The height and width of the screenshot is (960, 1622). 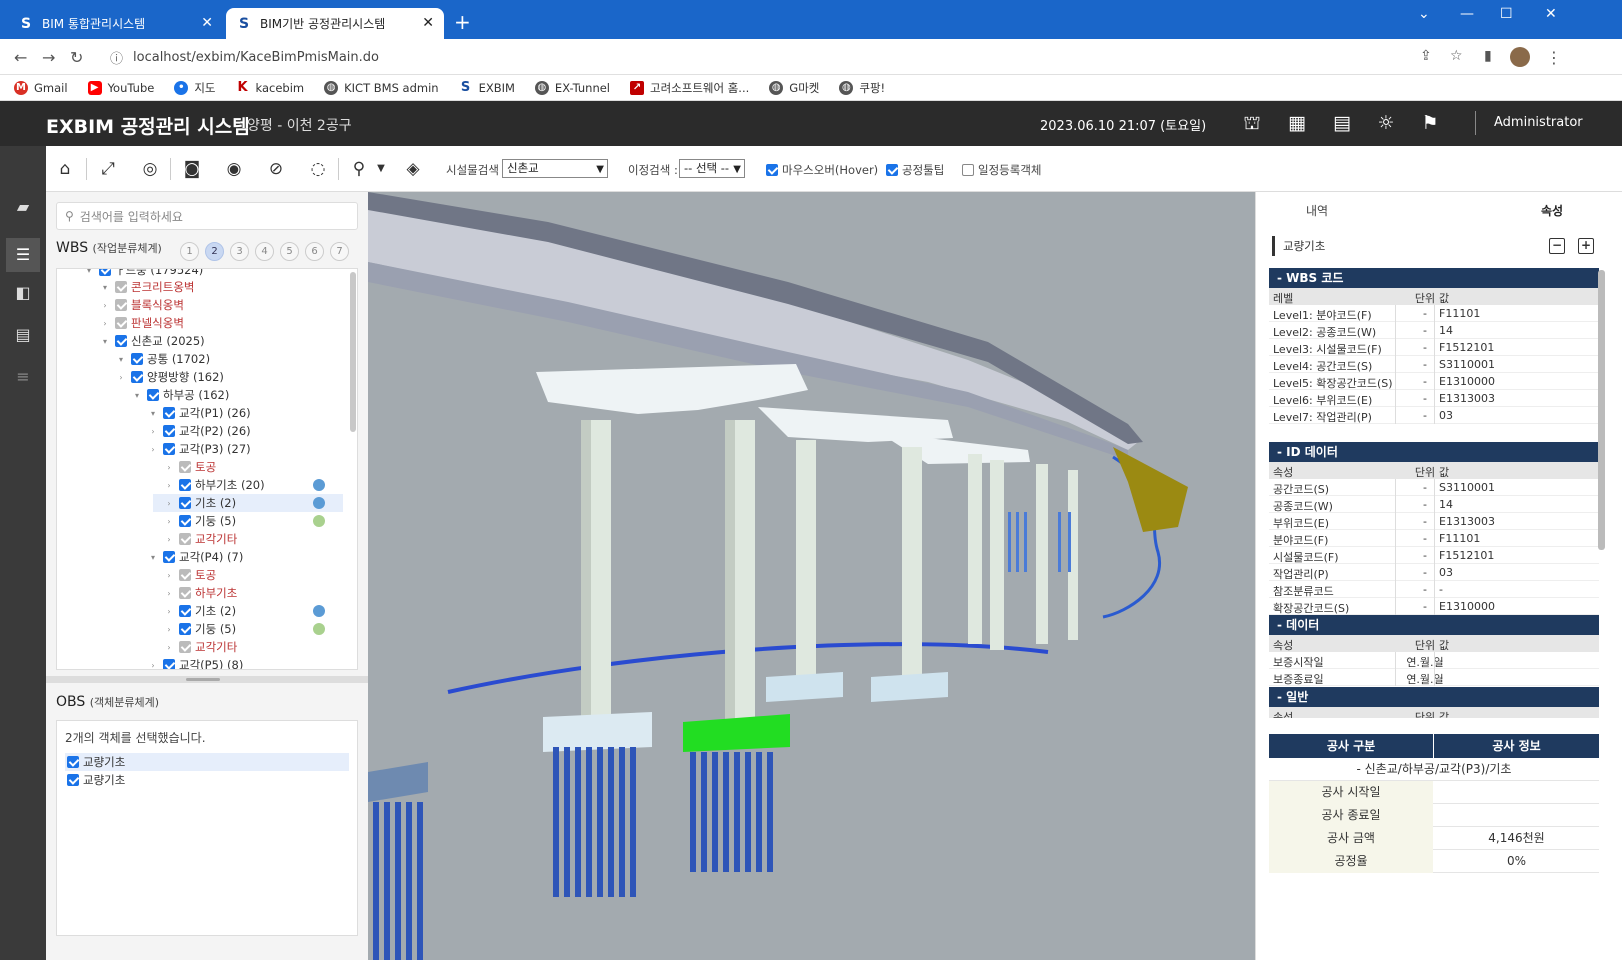 What do you see at coordinates (915, 170) in the screenshot?
I see `tooltip-toggle: 공정툴팁` at bounding box center [915, 170].